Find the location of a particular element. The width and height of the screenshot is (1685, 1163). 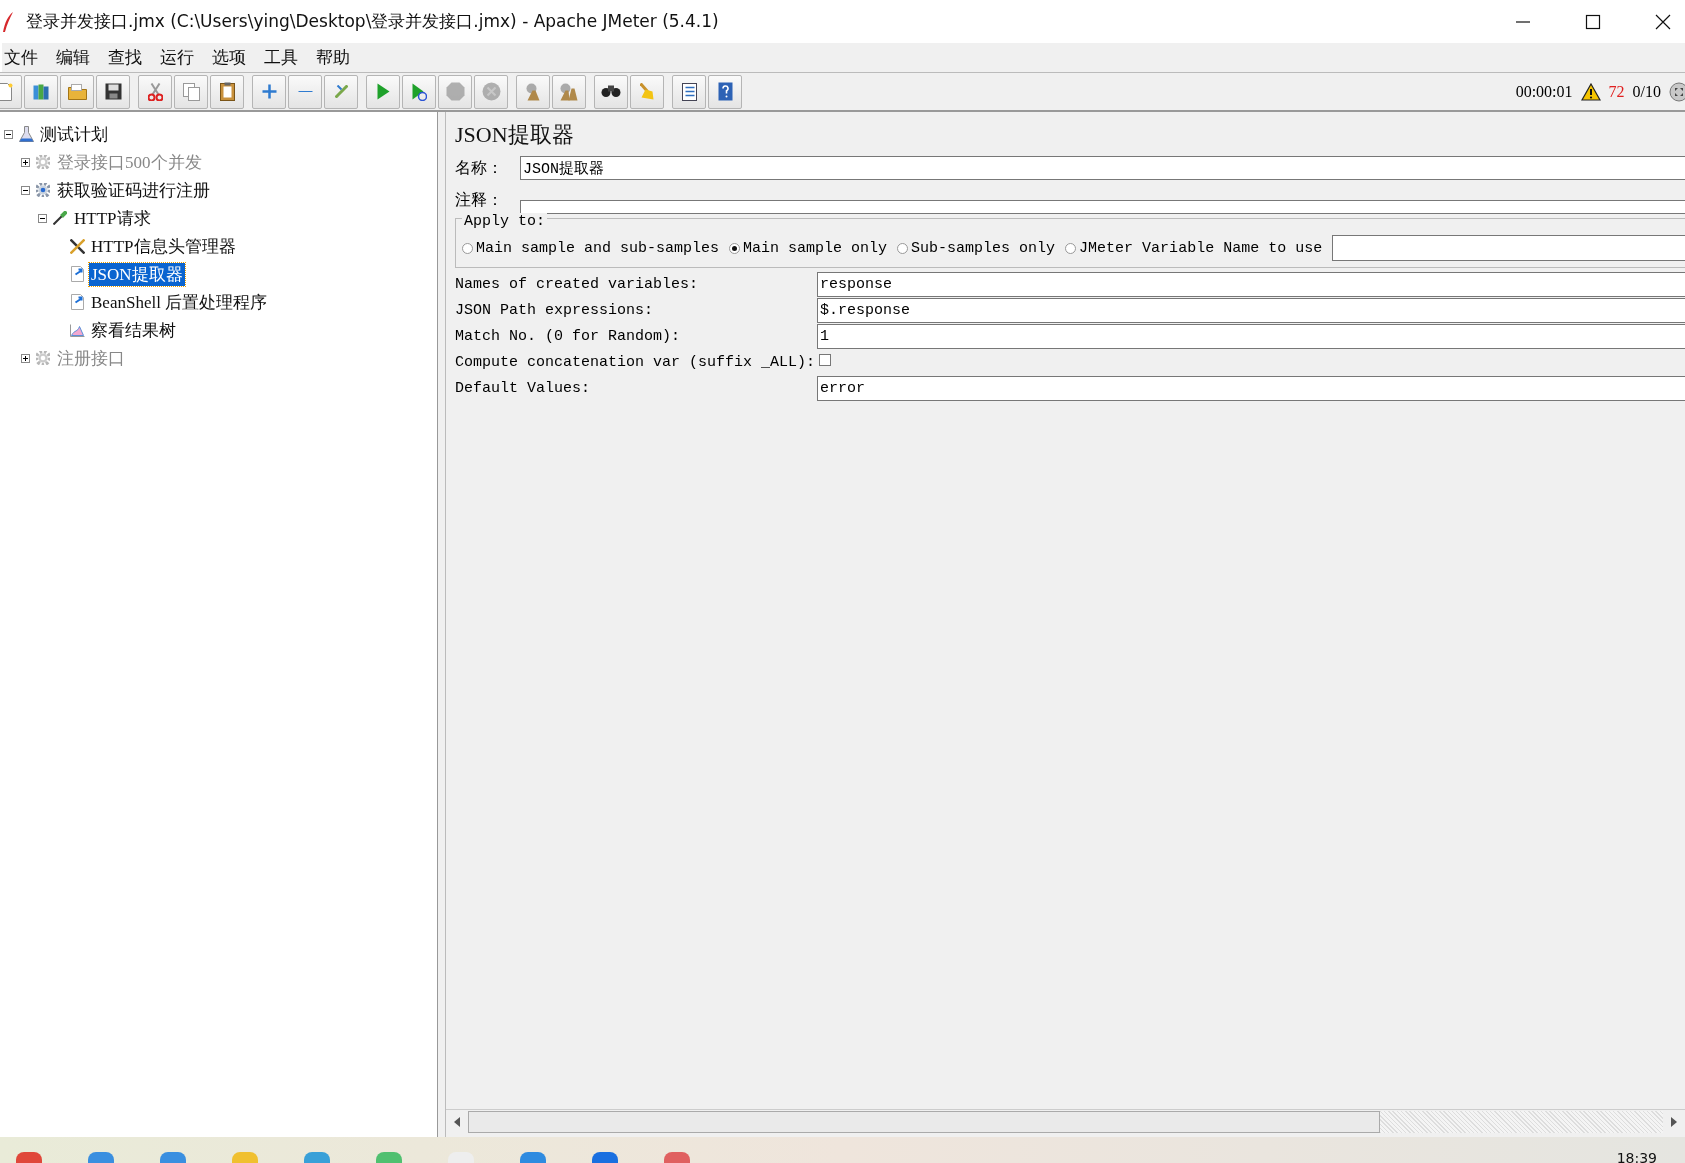

text-field: 1 is located at coordinates (1251, 336).